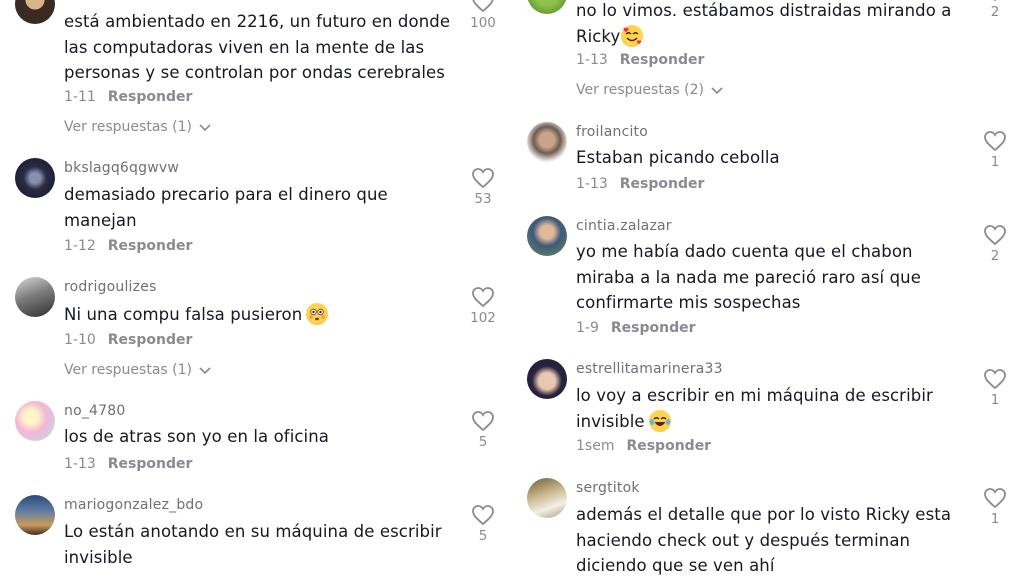  What do you see at coordinates (612, 132) in the screenshot?
I see `comment-username: froilancito` at bounding box center [612, 132].